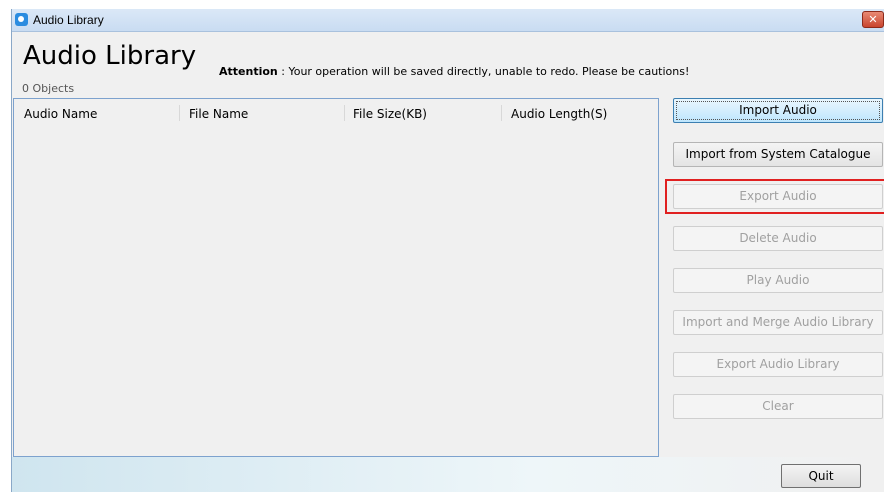 Image resolution: width=884 pixels, height=492 pixels. Describe the element at coordinates (821, 476) in the screenshot. I see `quit-button: Quit` at that location.